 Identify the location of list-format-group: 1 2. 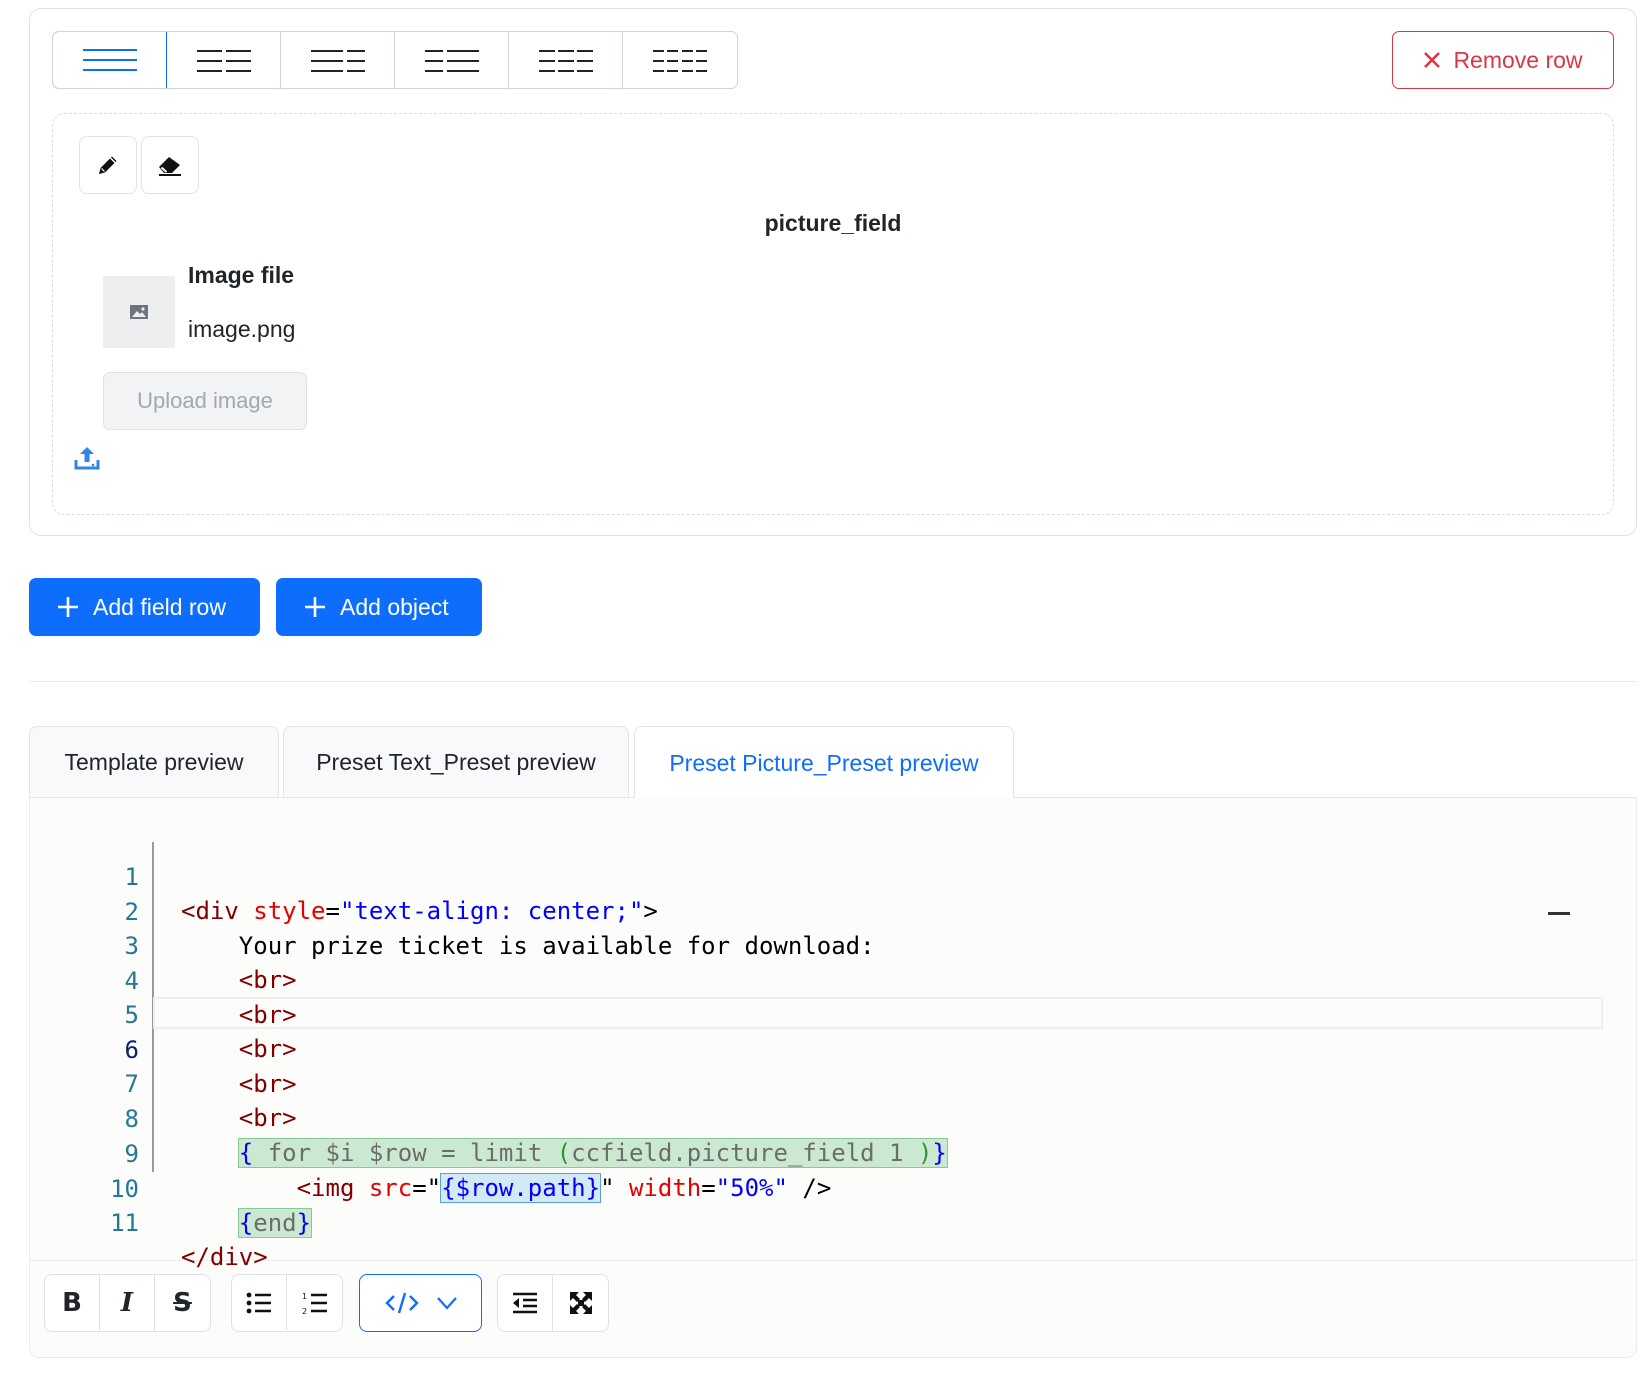
(287, 1303).